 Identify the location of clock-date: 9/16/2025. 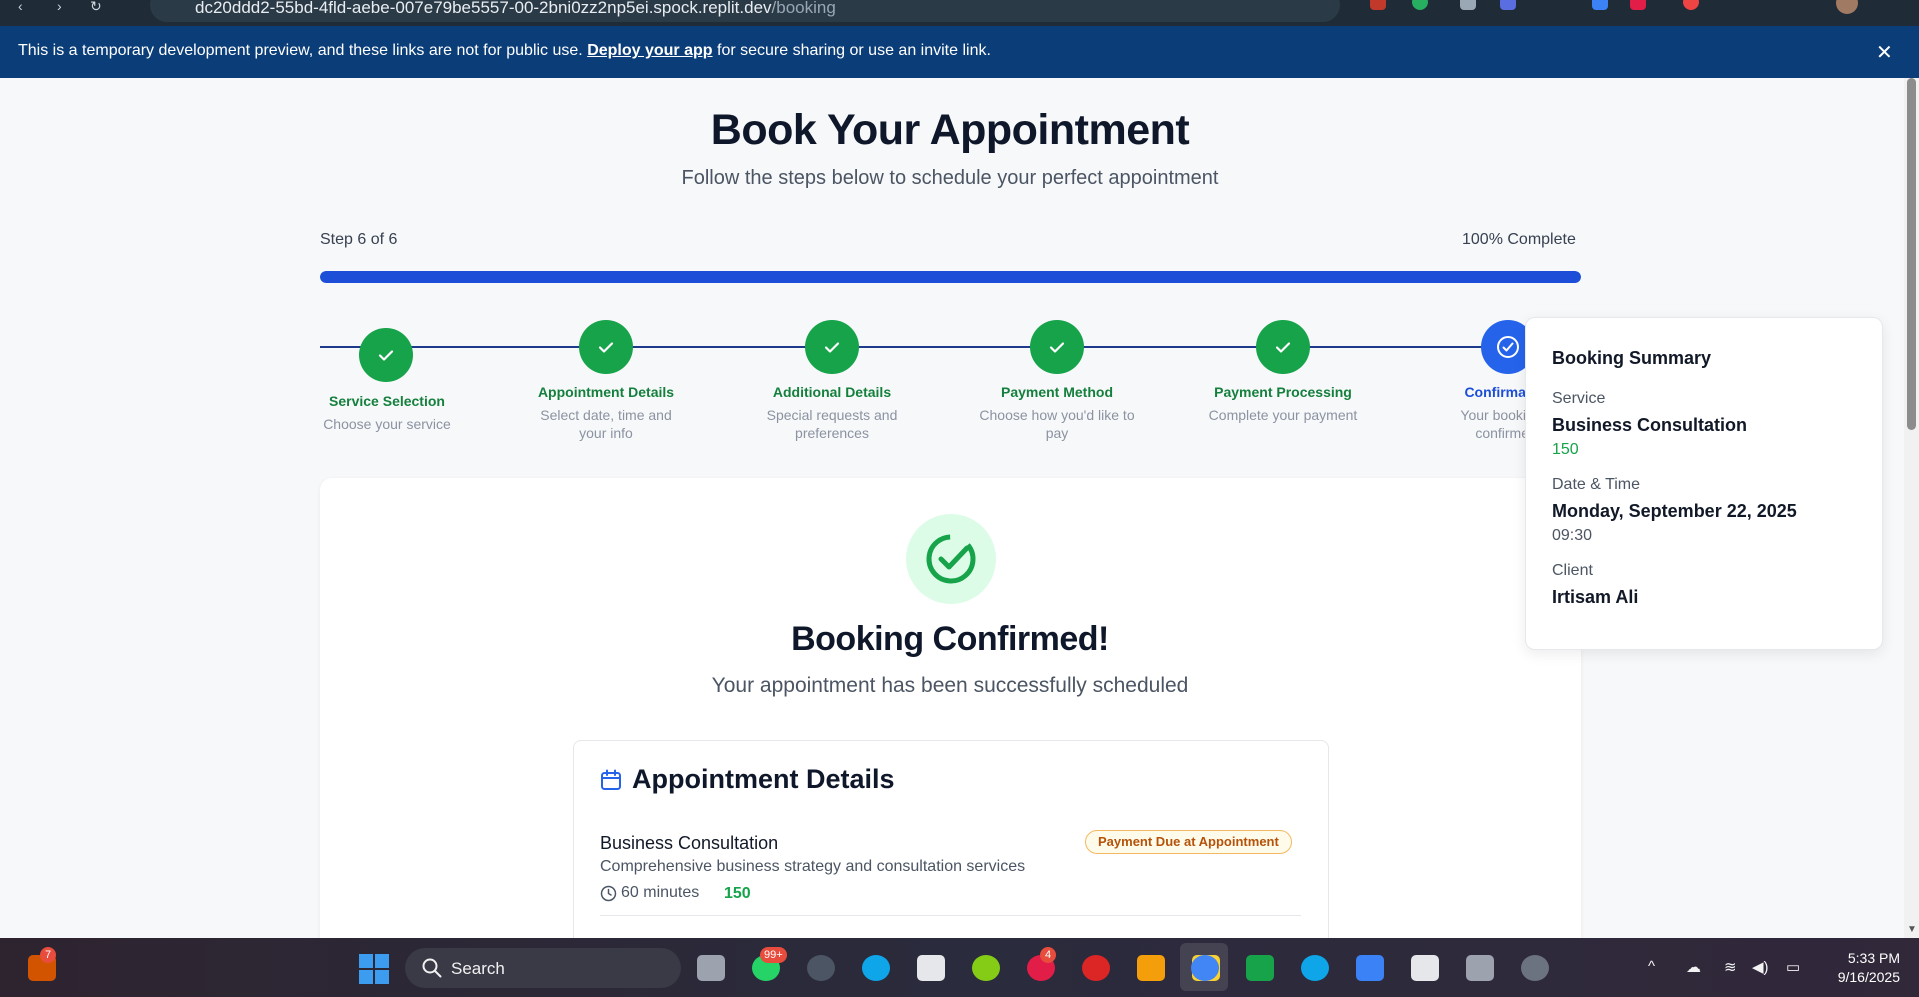
(1868, 977).